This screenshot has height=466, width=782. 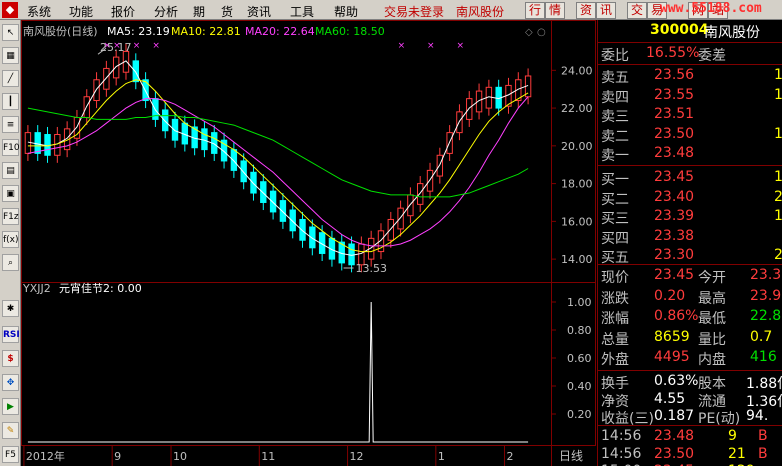 I want to click on time-tick-label: 11, so click(x=268, y=456).